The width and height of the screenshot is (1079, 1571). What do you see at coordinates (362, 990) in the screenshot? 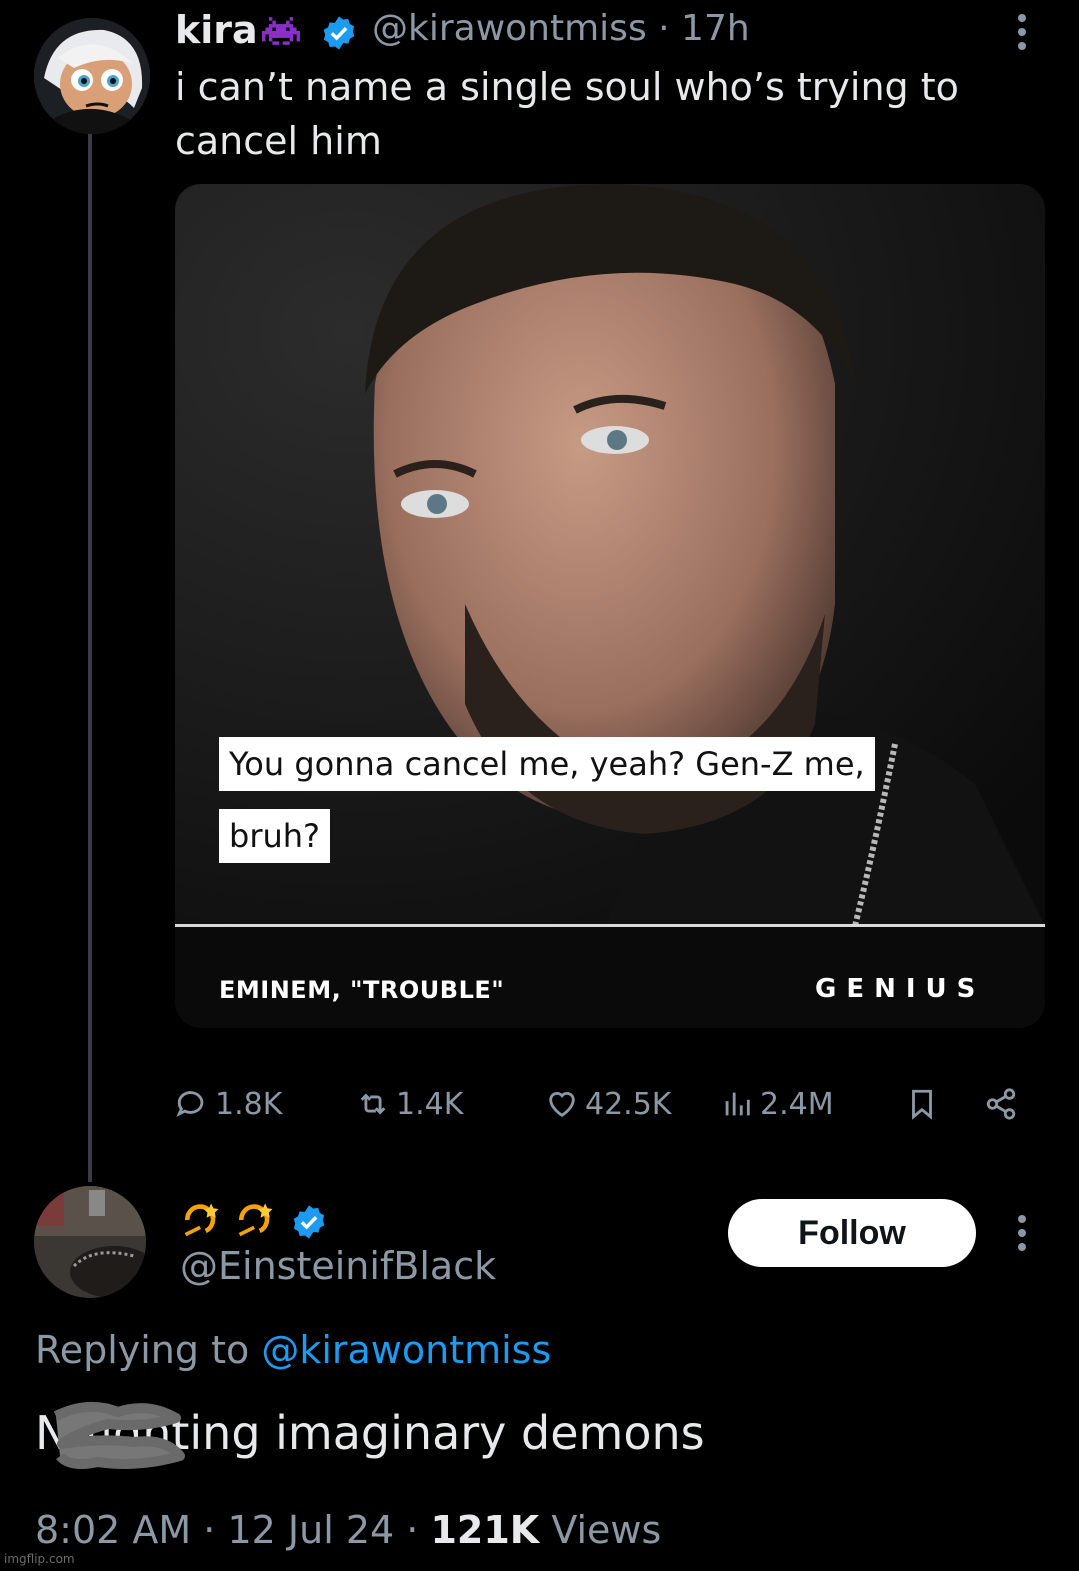
I see `song-credit: EMINEM, "TROUBLE"` at bounding box center [362, 990].